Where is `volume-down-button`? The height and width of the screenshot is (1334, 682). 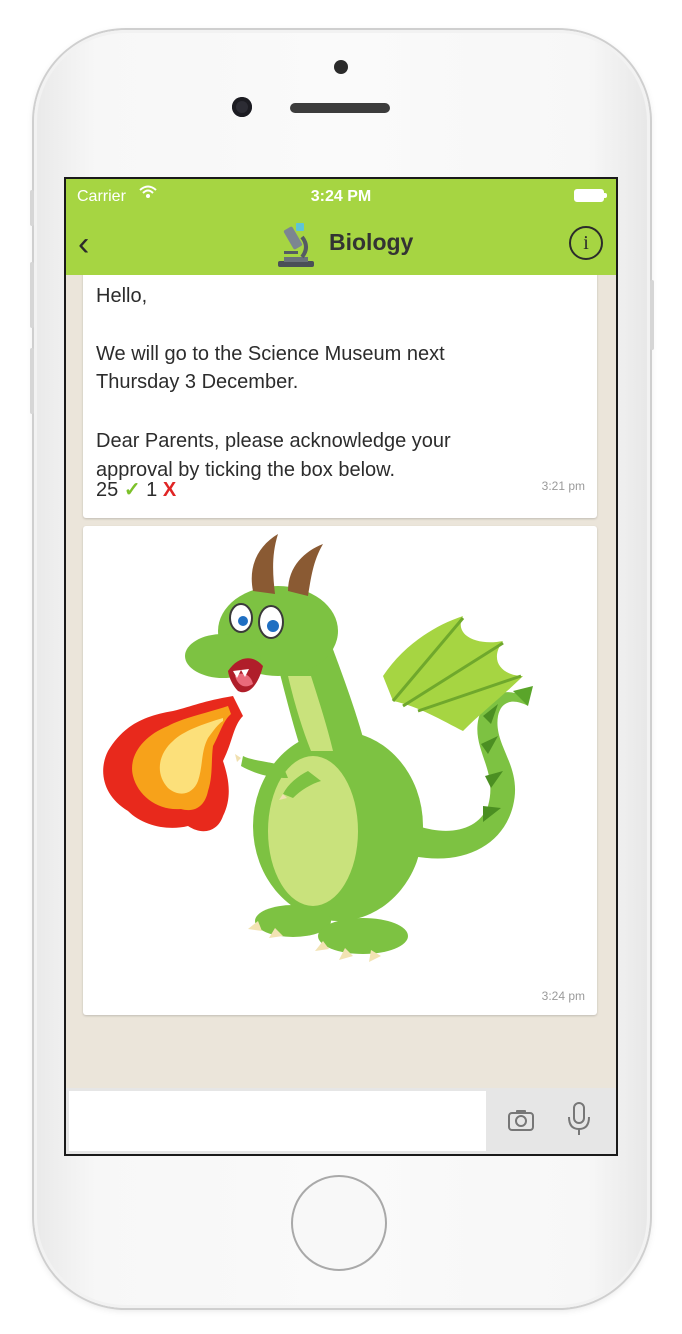 volume-down-button is located at coordinates (32, 381).